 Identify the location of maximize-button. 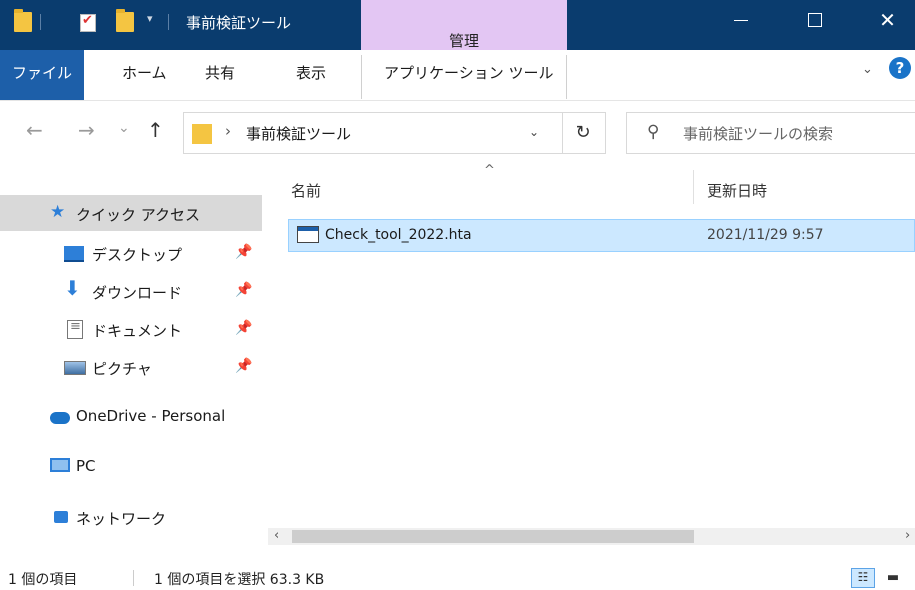
(814, 20).